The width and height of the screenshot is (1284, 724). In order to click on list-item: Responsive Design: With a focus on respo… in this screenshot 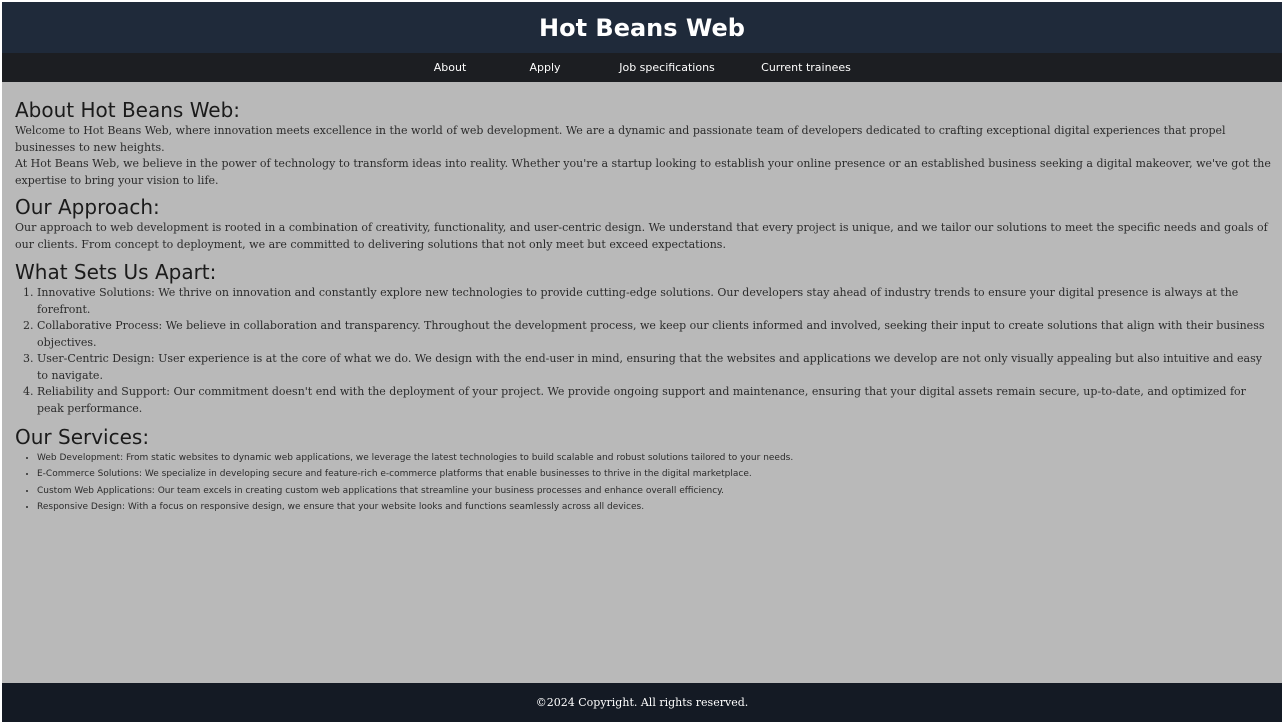, I will do `click(654, 507)`.